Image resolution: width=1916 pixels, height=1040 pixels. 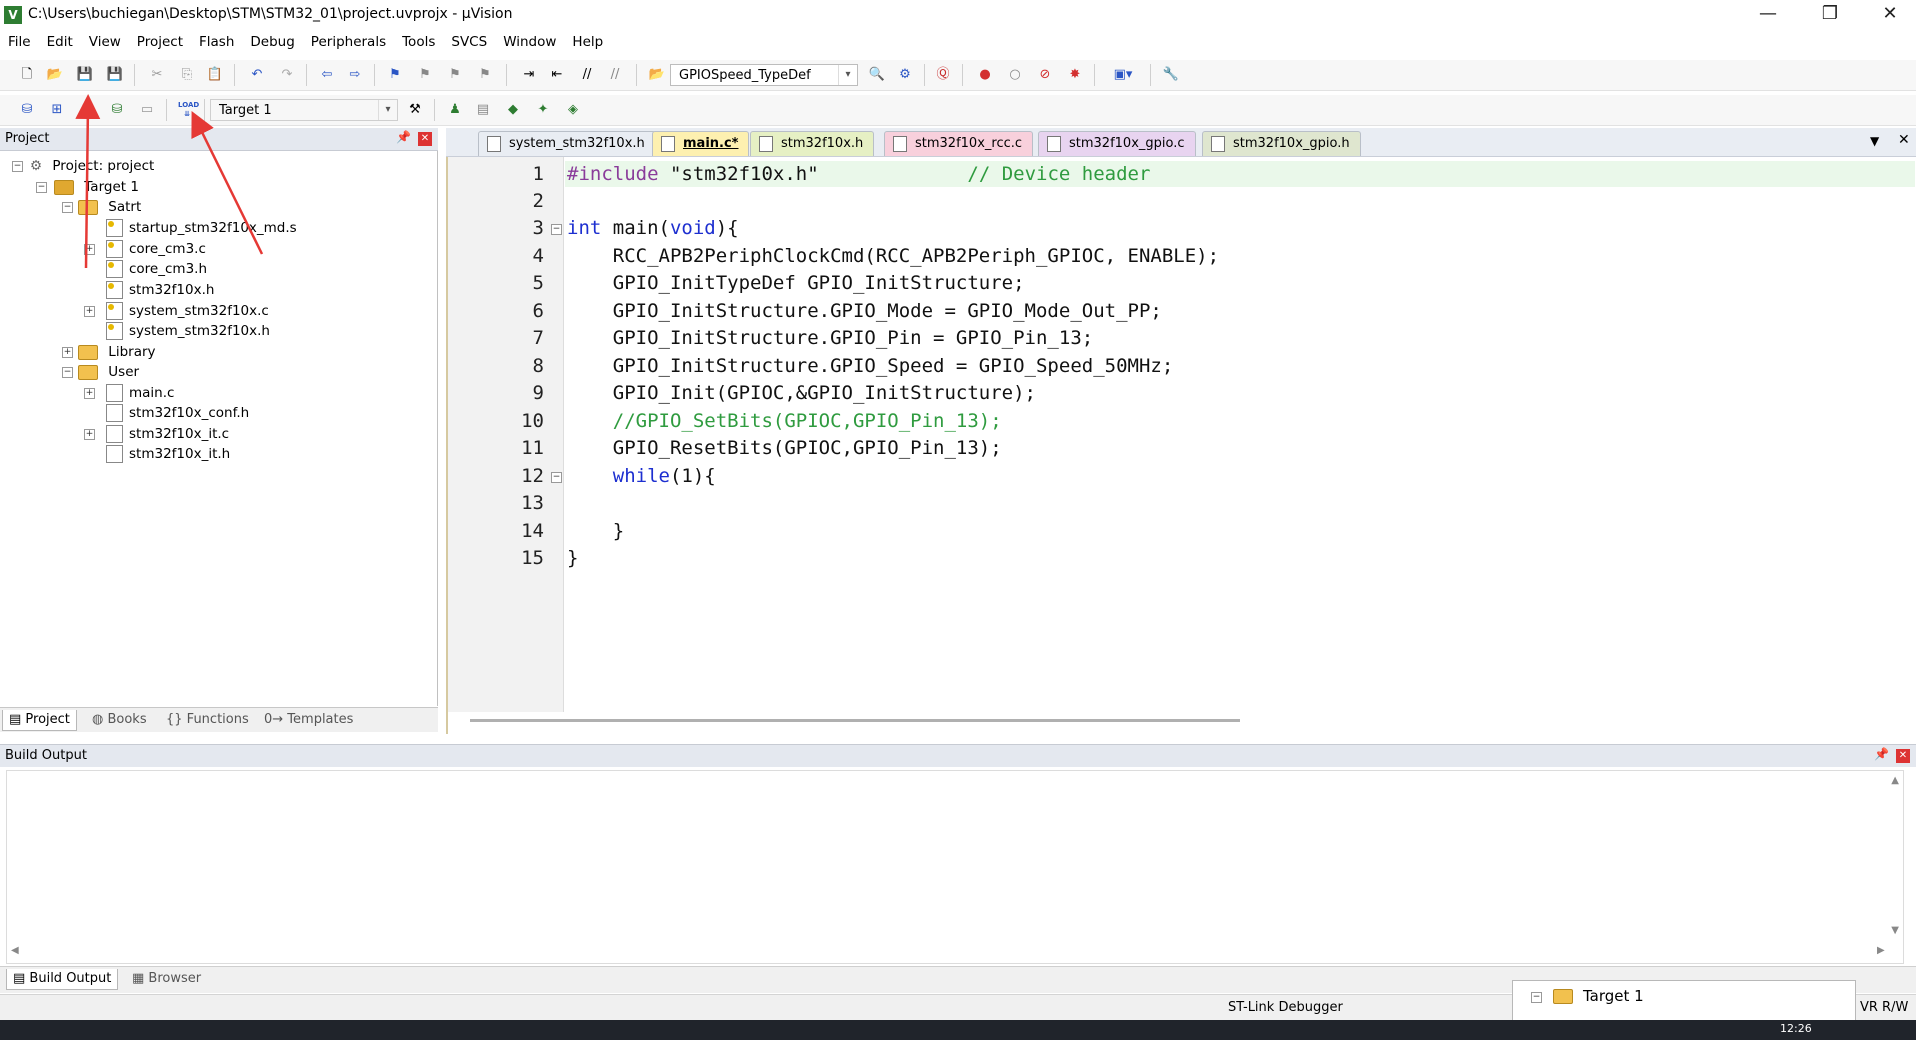 What do you see at coordinates (1045, 75) in the screenshot?
I see `disable-breakpoints-icon: ⊘` at bounding box center [1045, 75].